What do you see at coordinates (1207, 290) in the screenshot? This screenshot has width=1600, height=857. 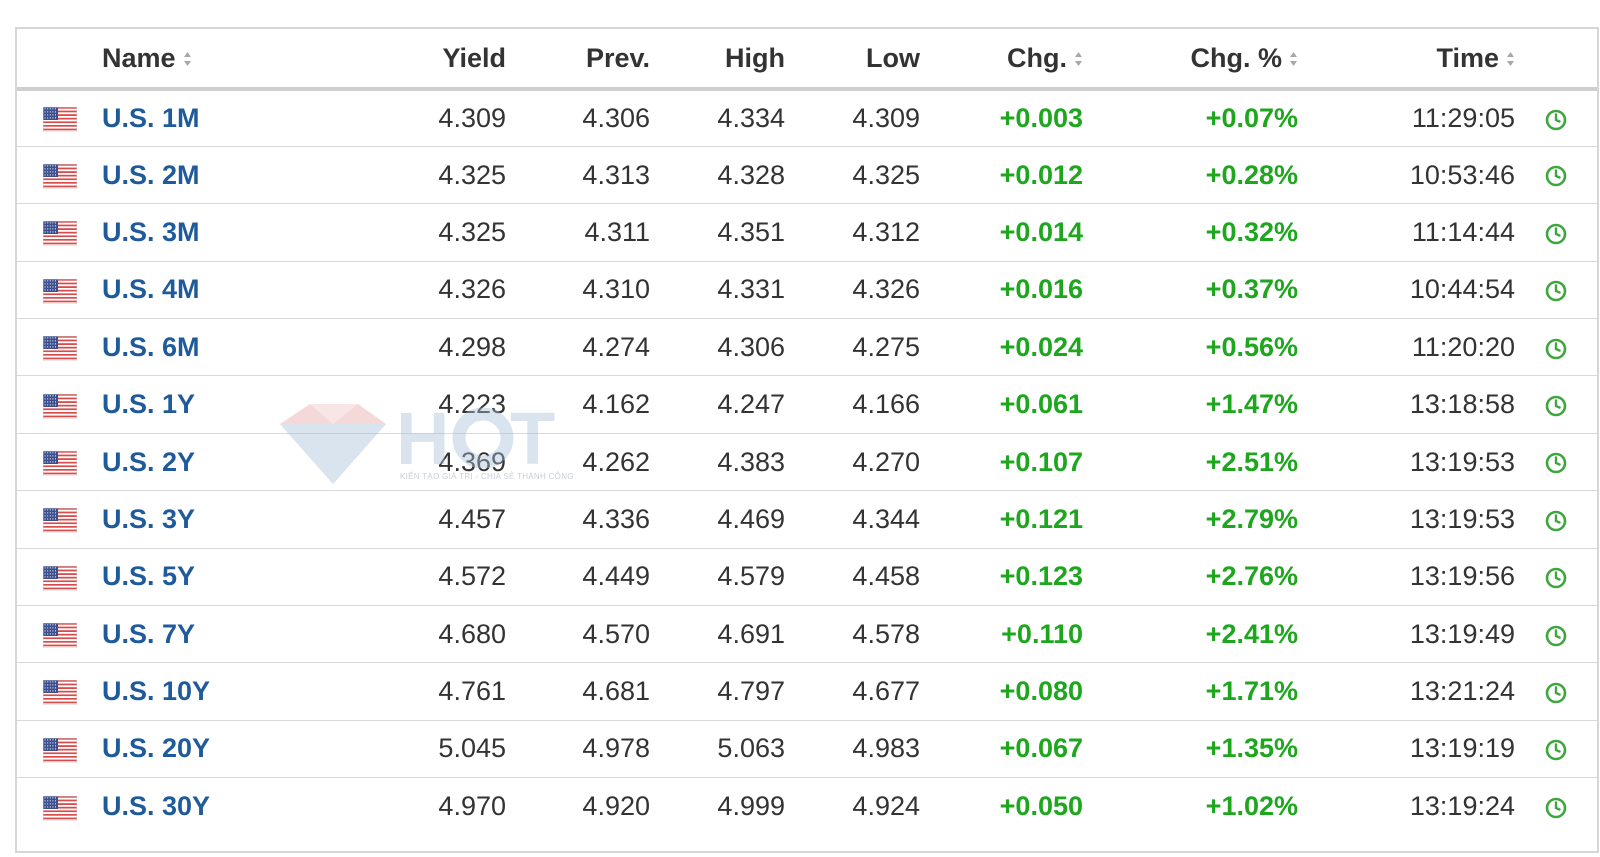 I see `chg-pct-cell: +0.37%` at bounding box center [1207, 290].